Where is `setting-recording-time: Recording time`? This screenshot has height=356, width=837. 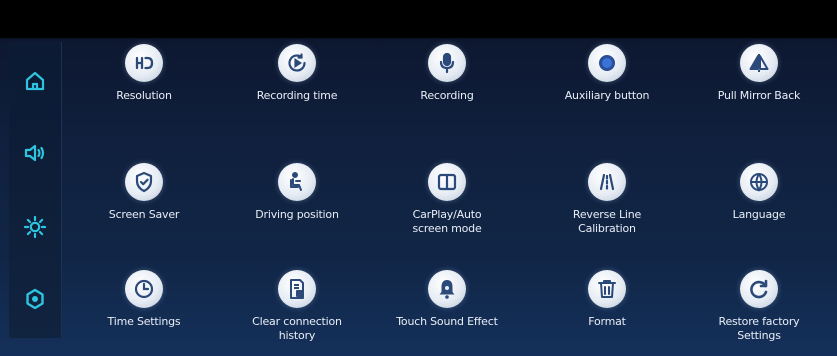
setting-recording-time: Recording time is located at coordinates (297, 94).